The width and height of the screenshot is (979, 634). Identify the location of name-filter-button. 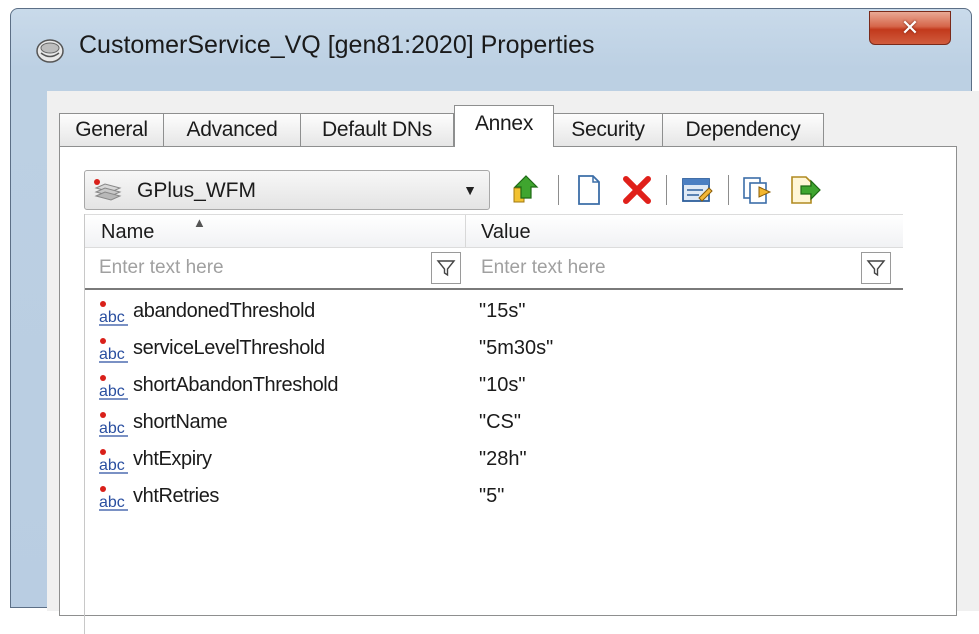
(446, 268).